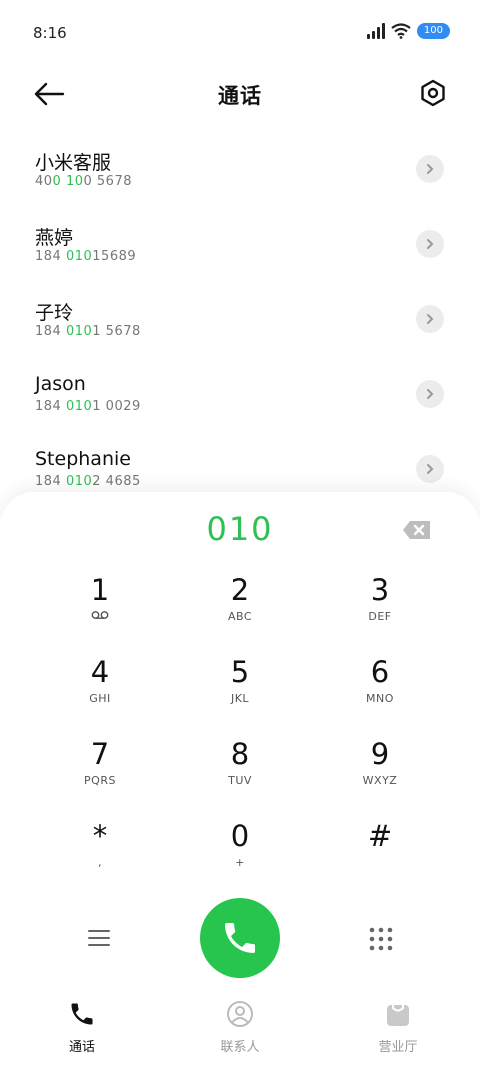  I want to click on tab-label: 营业厅, so click(398, 1047).